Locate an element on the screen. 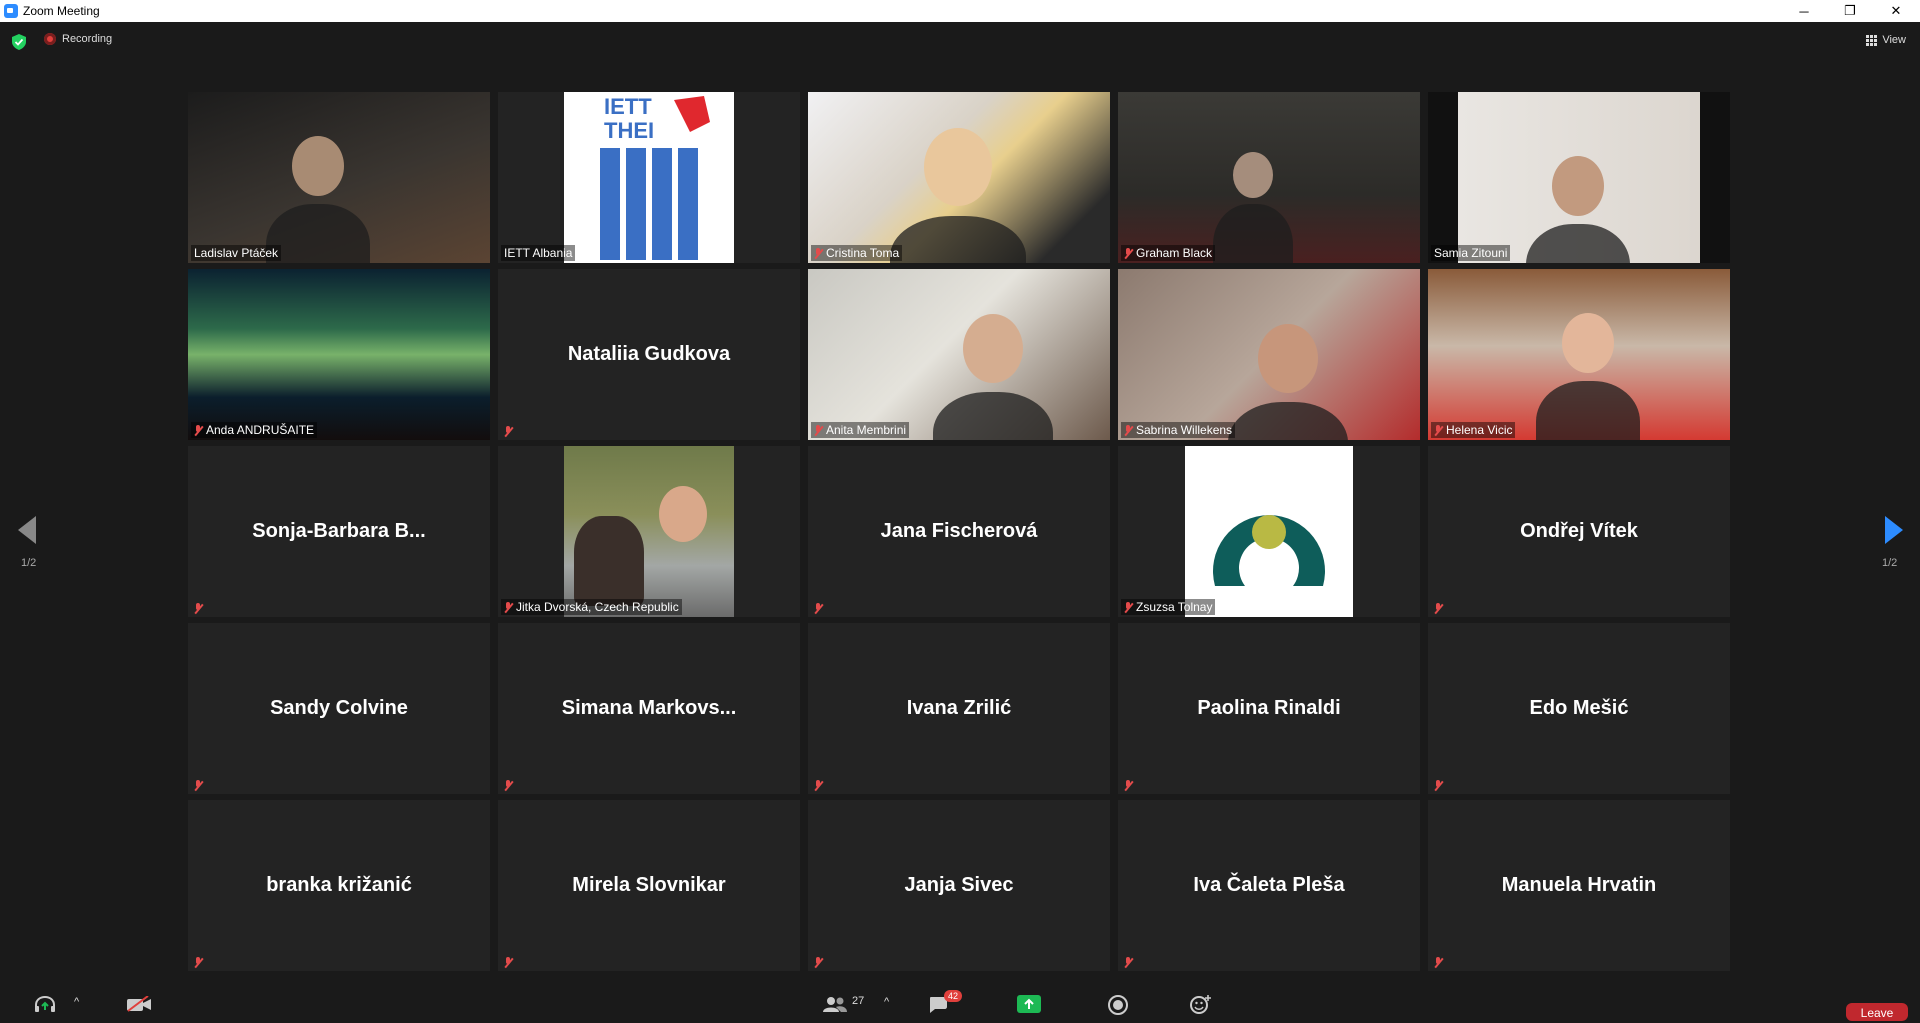 The image size is (1920, 1023). participant-name: Sandy Colvine is located at coordinates (339, 708).